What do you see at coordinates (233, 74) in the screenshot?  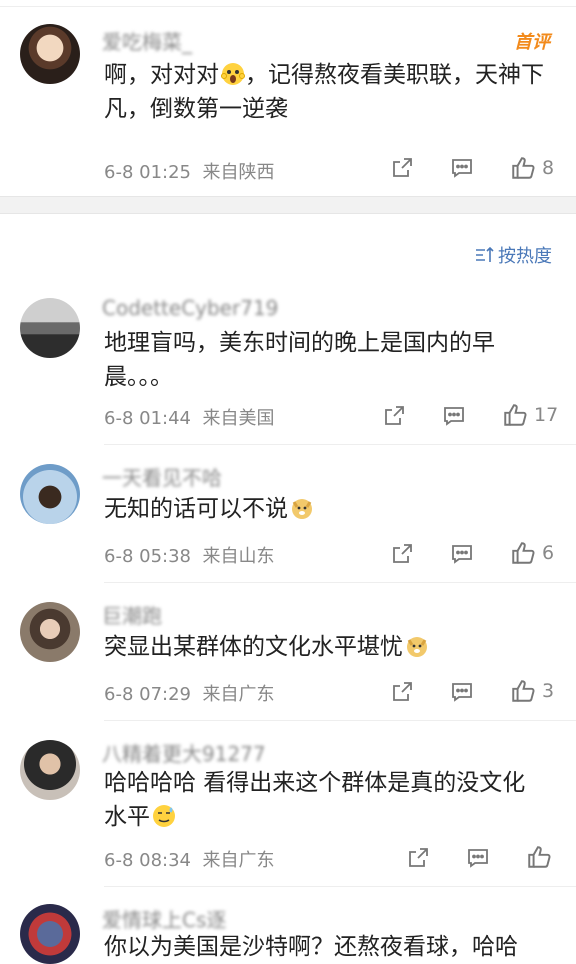 I see `scream-emoji-icon` at bounding box center [233, 74].